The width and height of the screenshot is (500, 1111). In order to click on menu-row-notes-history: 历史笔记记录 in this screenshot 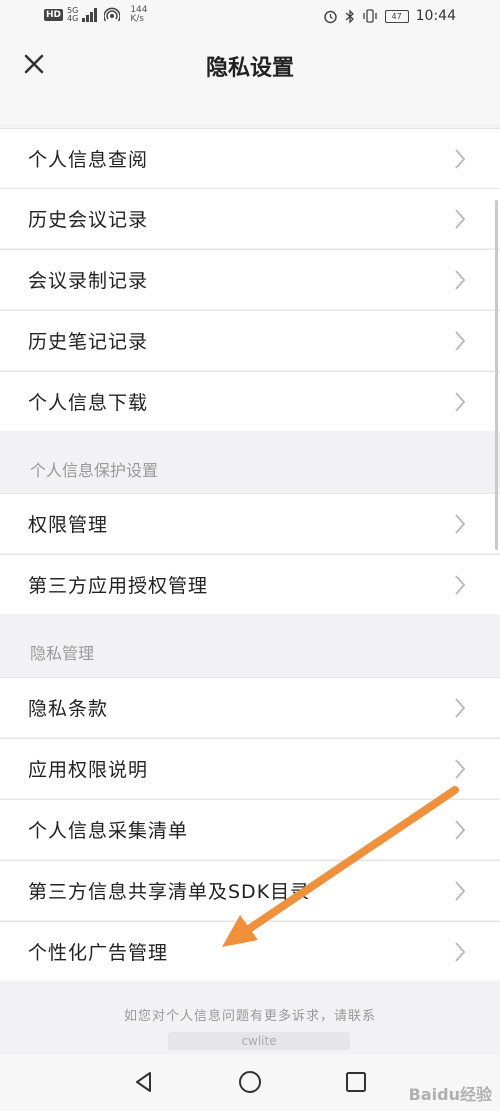, I will do `click(250, 340)`.